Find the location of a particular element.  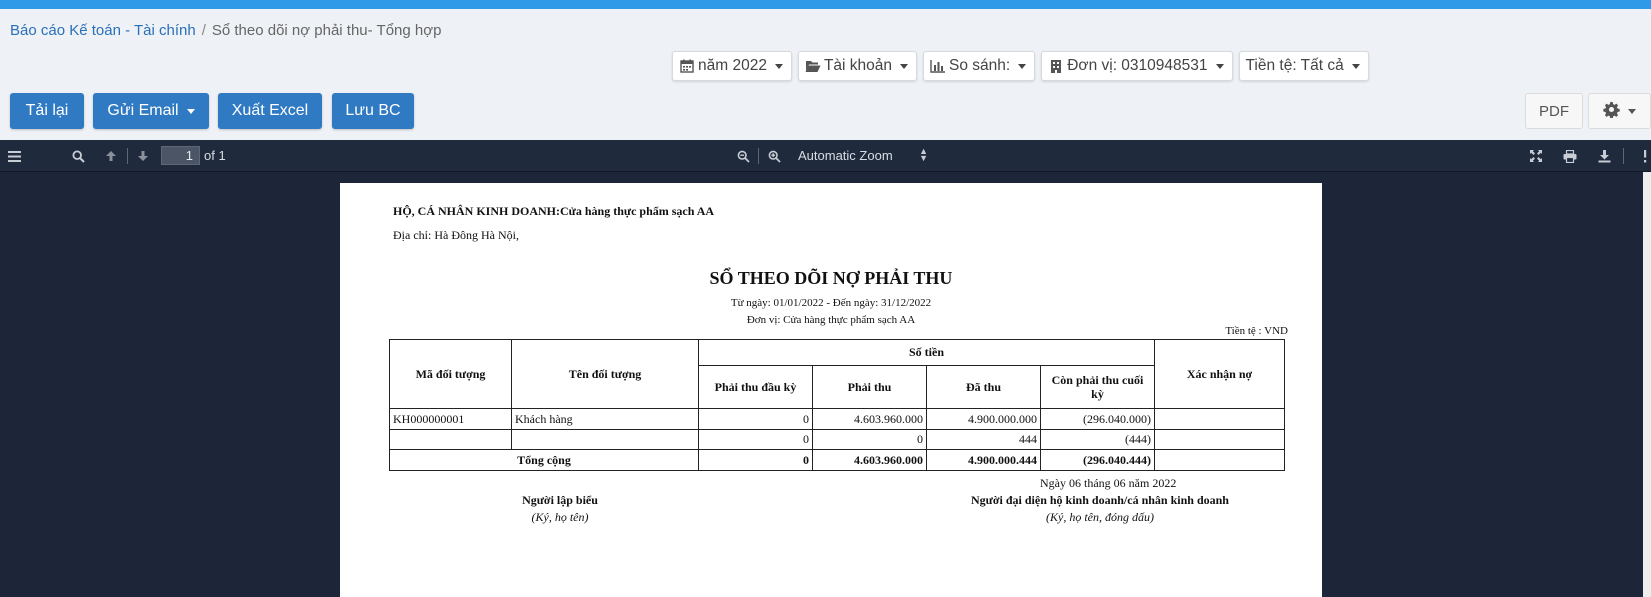

pdf-toolbar: 1 of 1 Automatic Zoom ▲ ▼ is located at coordinates (825, 156).